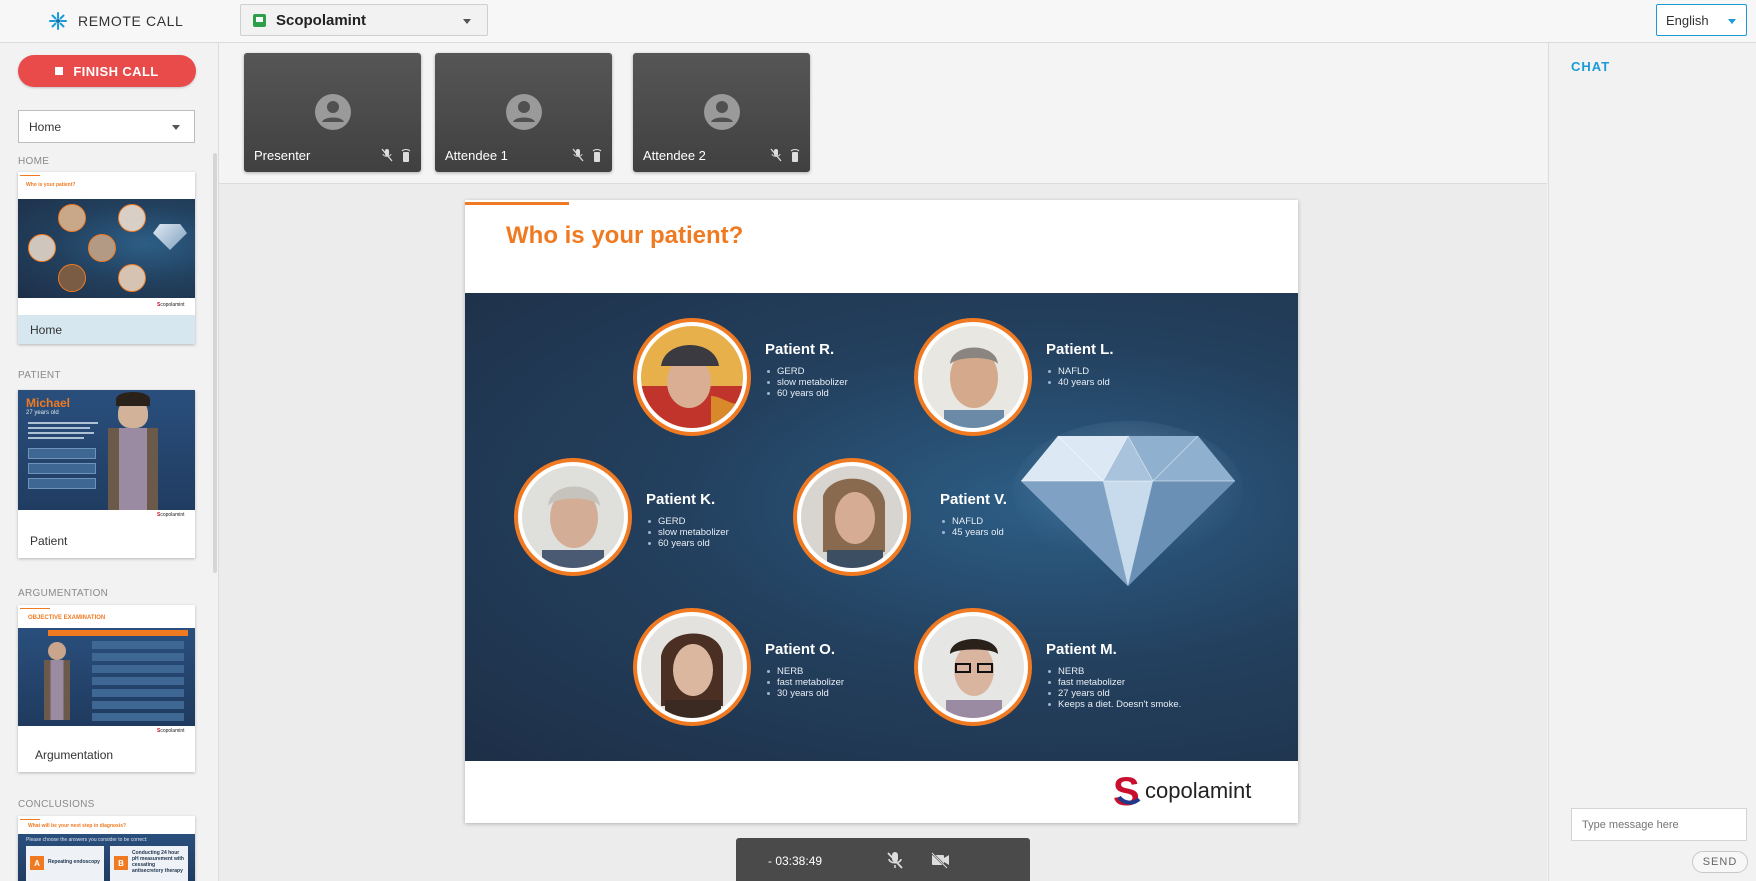 This screenshot has width=1756, height=881. I want to click on chat-message-input, so click(1659, 824).